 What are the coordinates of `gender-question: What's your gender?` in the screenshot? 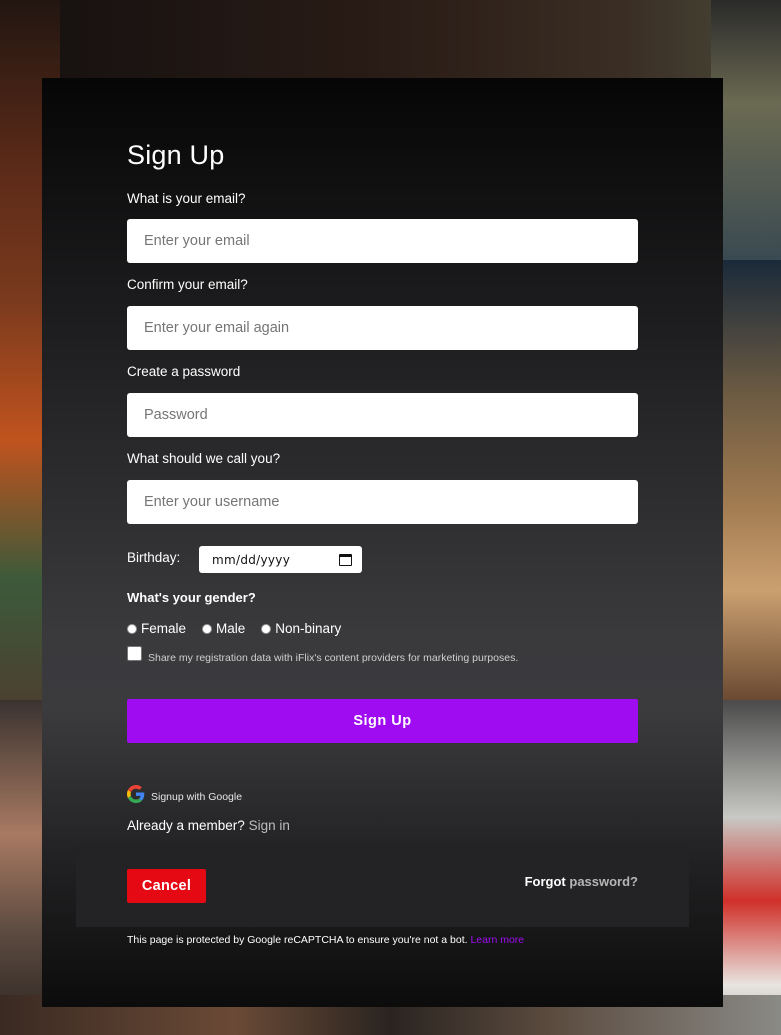 It's located at (191, 597).